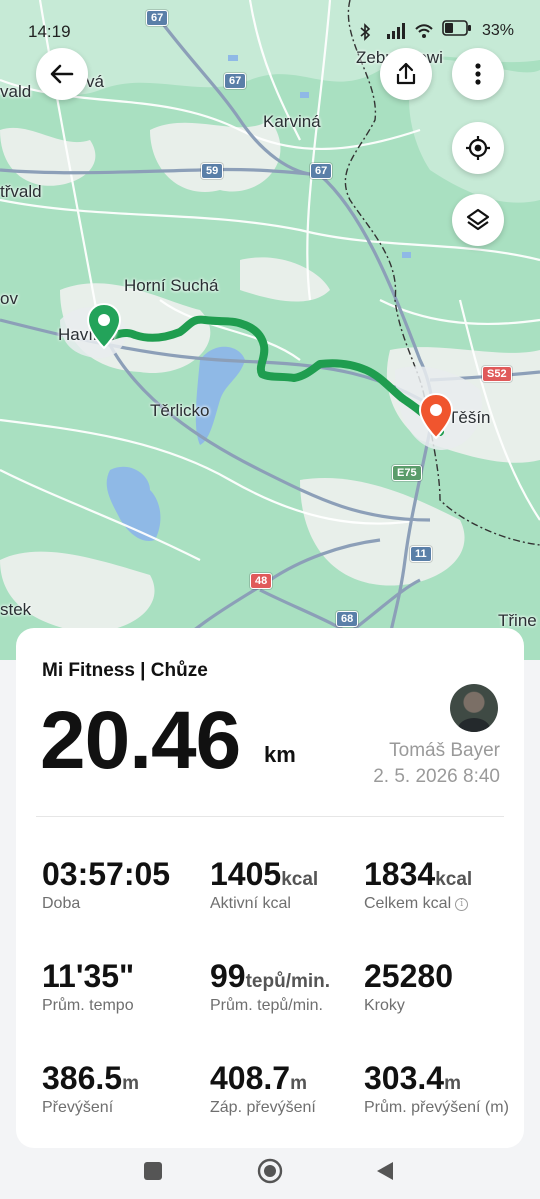 The image size is (540, 1199). I want to click on stat-label: Doba, so click(61, 903).